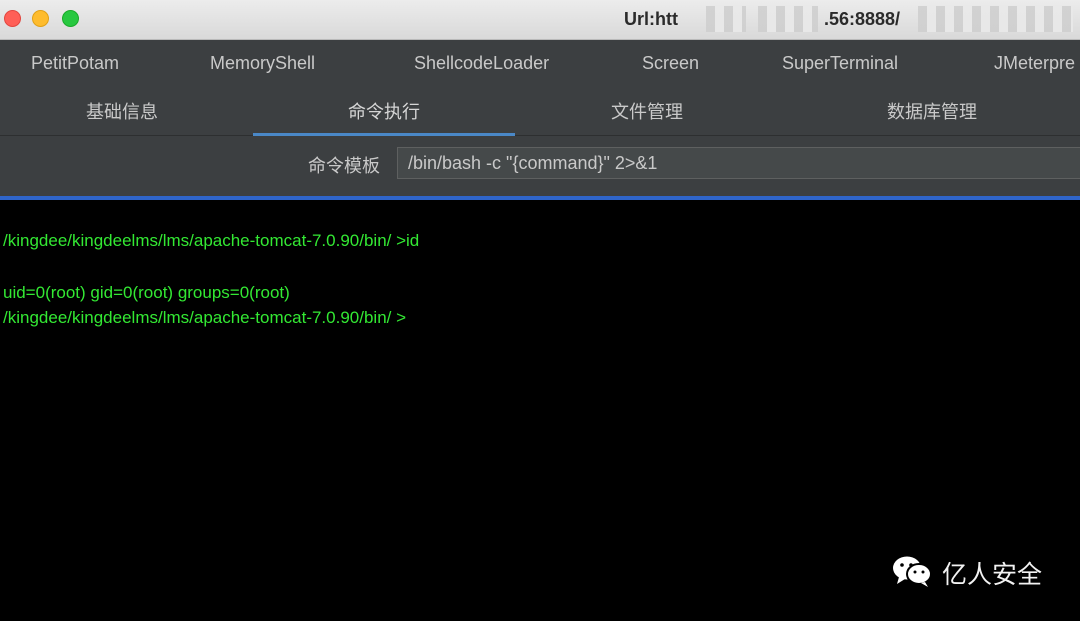 The width and height of the screenshot is (1080, 621). Describe the element at coordinates (12, 18) in the screenshot. I see `close-window-button` at that location.